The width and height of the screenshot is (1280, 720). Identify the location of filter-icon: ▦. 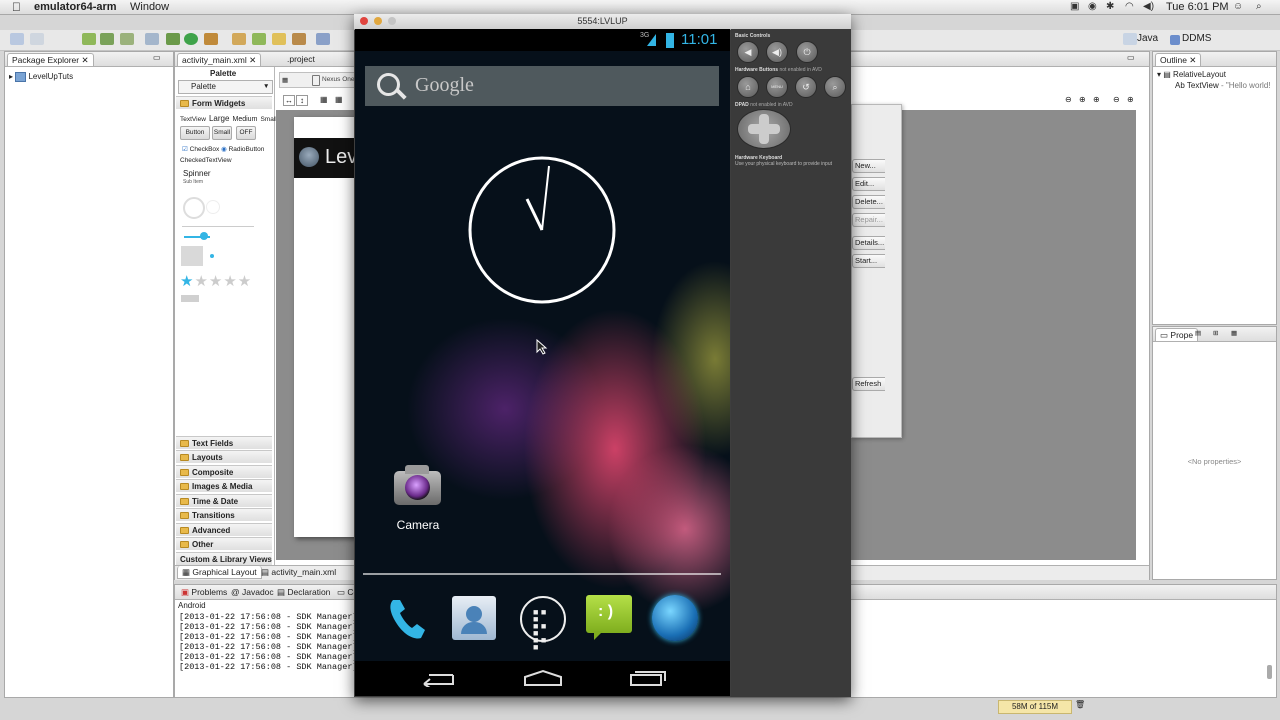
(1234, 333).